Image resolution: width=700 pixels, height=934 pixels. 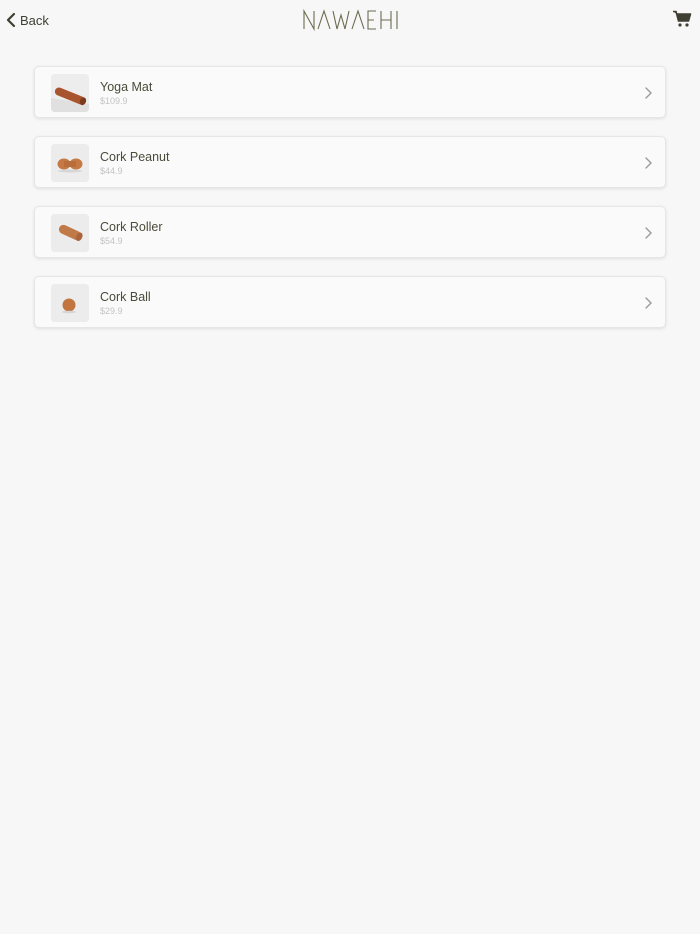 I want to click on top-bar: Back, so click(x=350, y=20).